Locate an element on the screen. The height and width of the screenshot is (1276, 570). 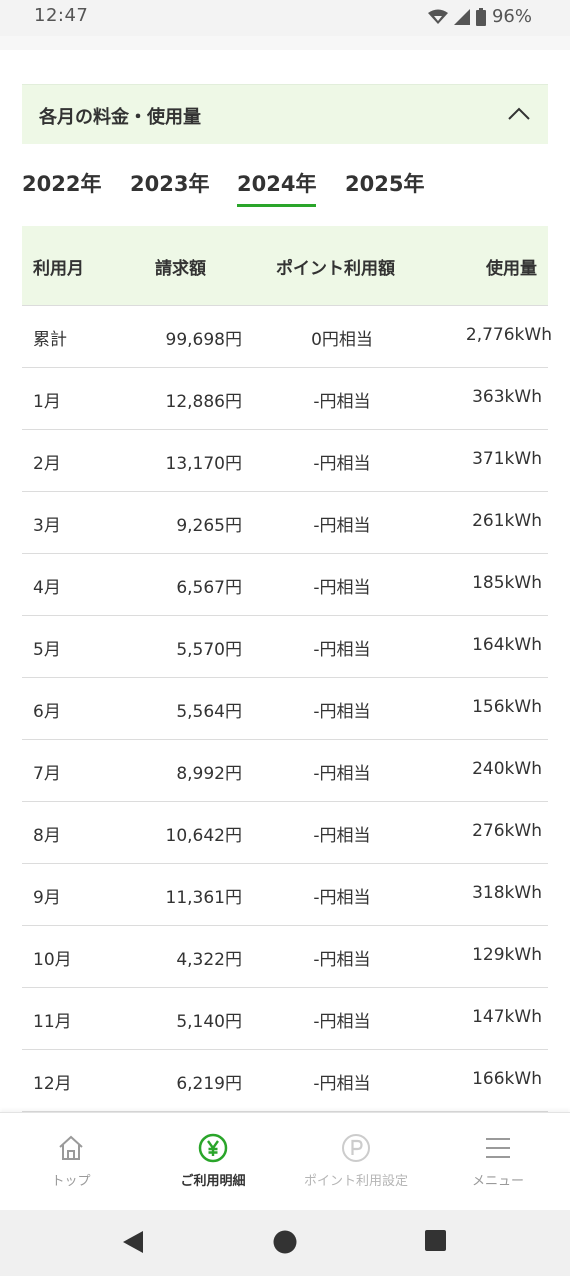
monthly-section-header: 各月の料金・使用量 is located at coordinates (285, 114).